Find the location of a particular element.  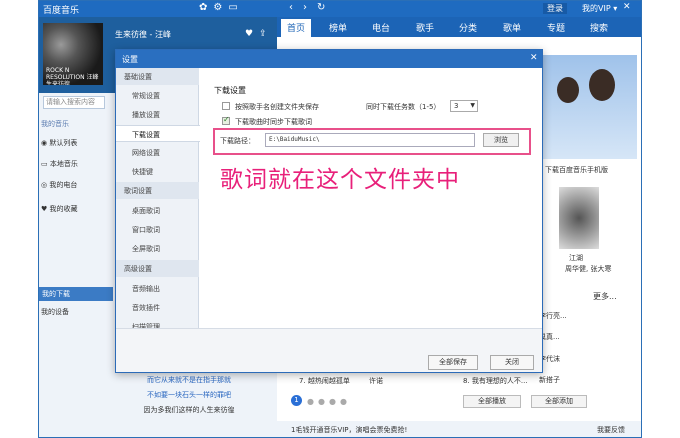

tab-playlists: 歌单 is located at coordinates (512, 27).